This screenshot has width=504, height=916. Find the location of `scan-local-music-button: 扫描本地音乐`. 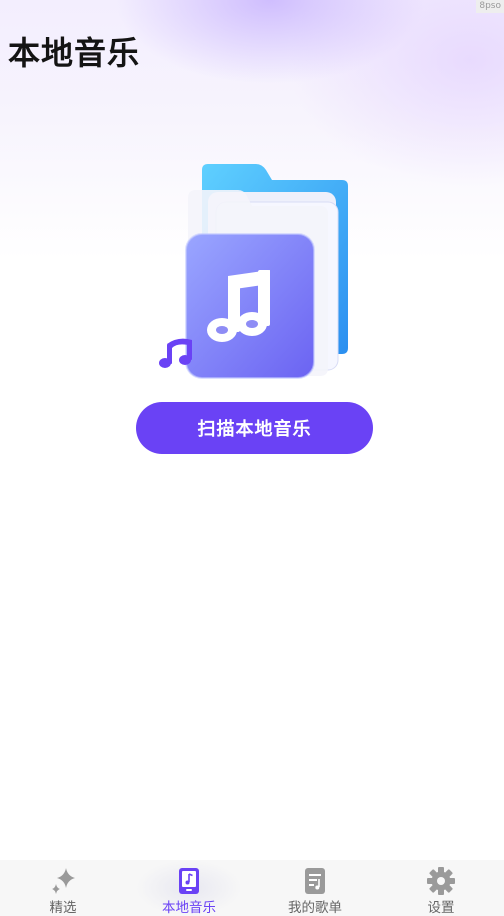

scan-local-music-button: 扫描本地音乐 is located at coordinates (254, 428).